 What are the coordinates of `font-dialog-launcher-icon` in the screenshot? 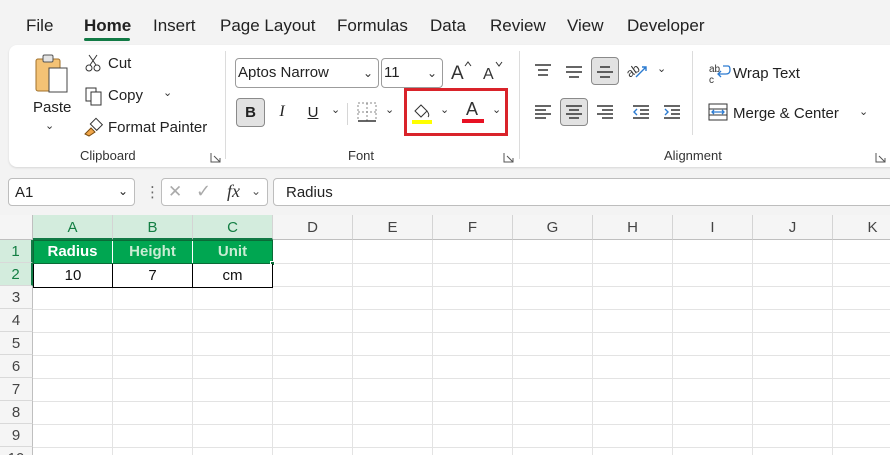 It's located at (508, 156).